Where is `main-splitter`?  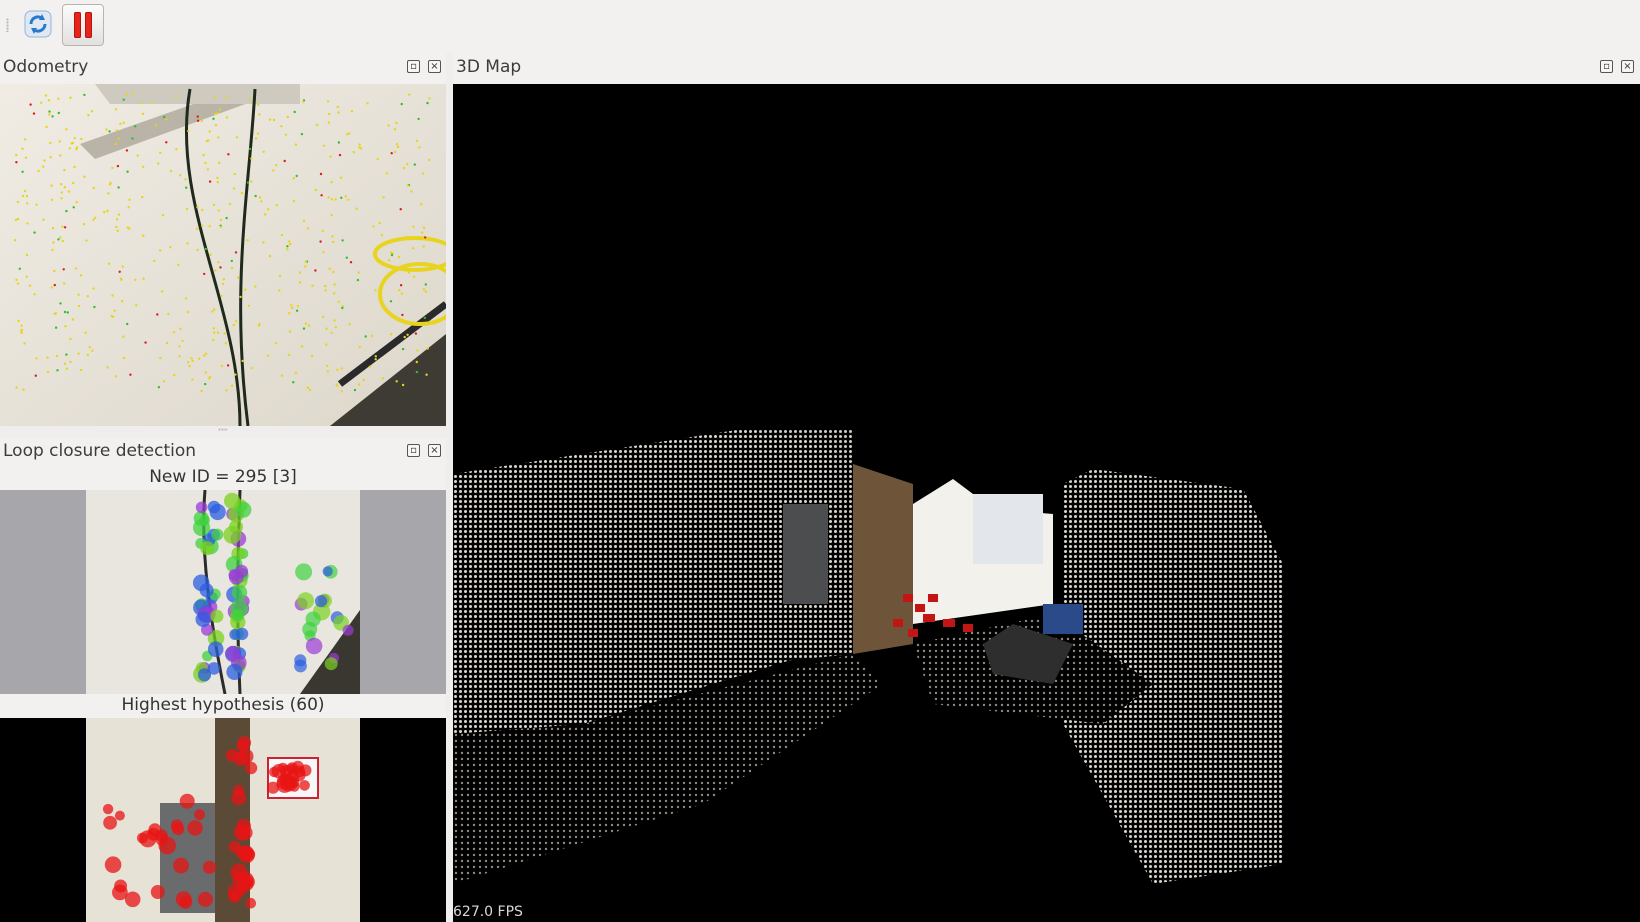 main-splitter is located at coordinates (449, 487).